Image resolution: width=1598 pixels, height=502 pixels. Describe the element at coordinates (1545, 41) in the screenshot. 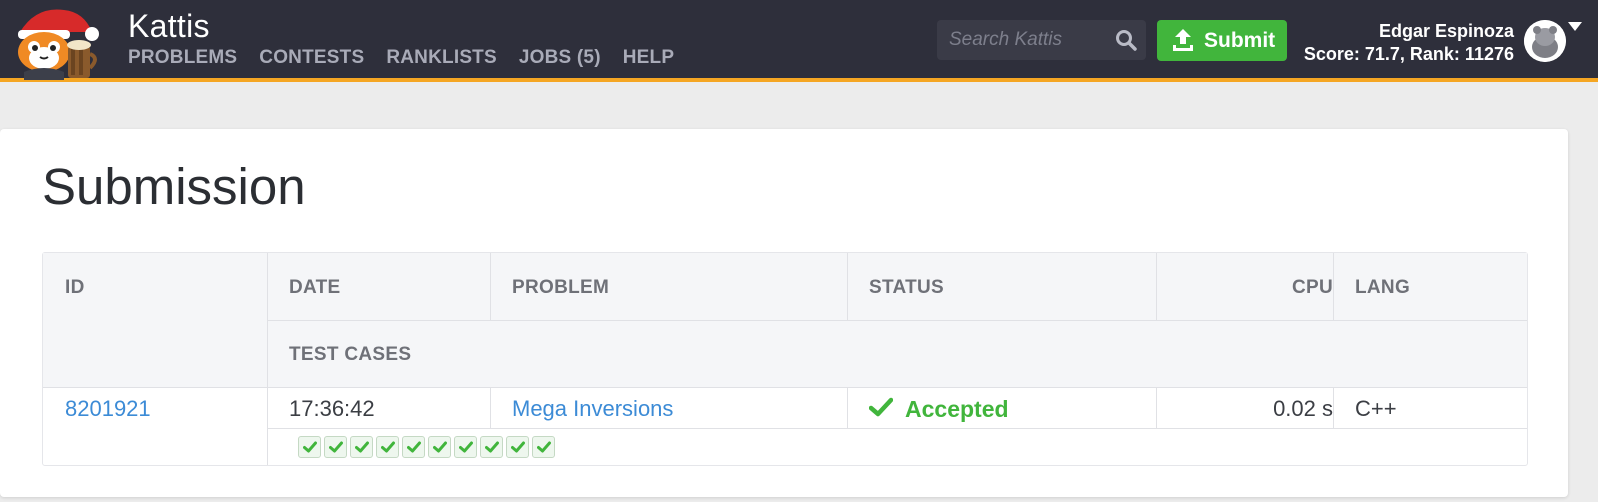

I see `user-avatar` at that location.